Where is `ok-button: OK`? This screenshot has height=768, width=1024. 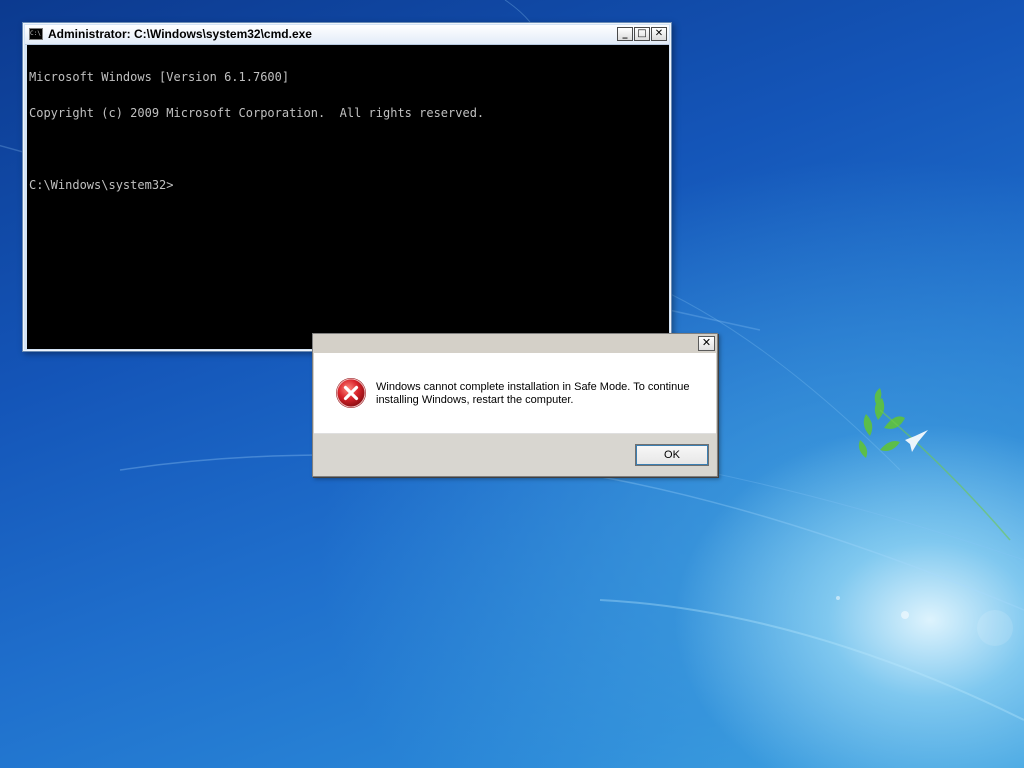 ok-button: OK is located at coordinates (672, 455).